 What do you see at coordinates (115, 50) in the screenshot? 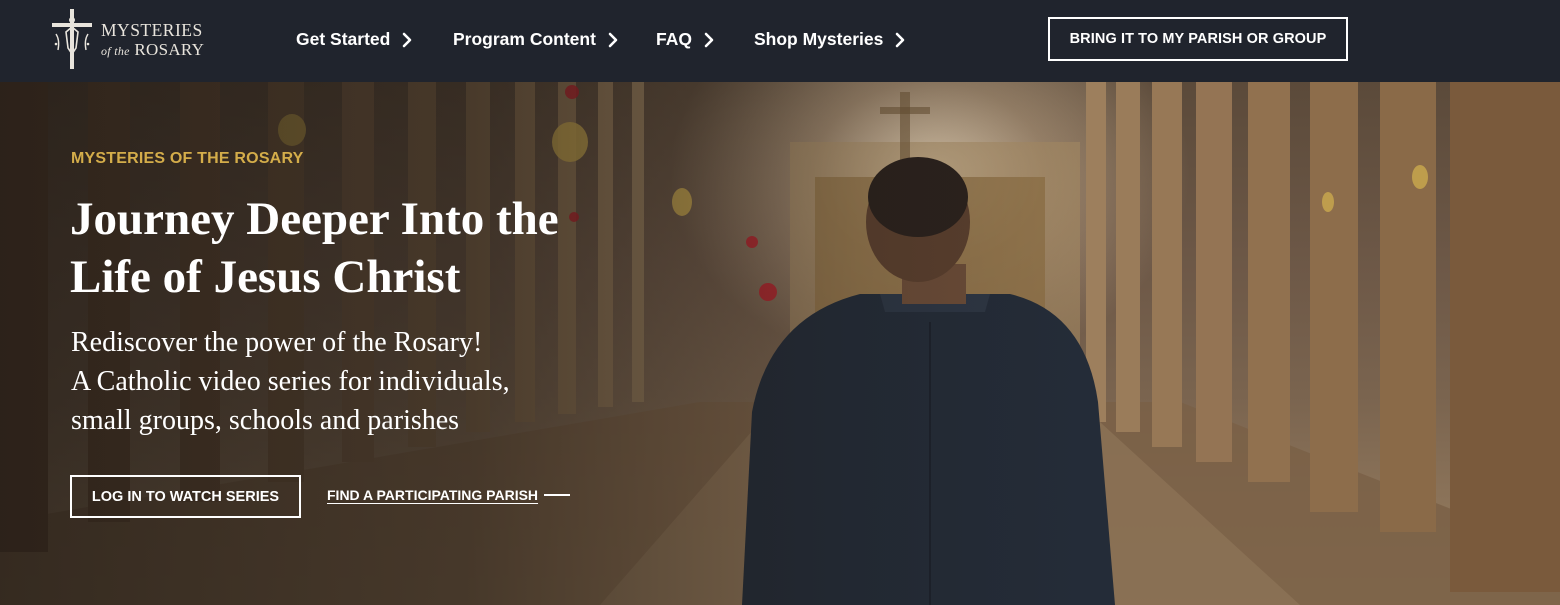
I see `logo-of-the: of the` at bounding box center [115, 50].